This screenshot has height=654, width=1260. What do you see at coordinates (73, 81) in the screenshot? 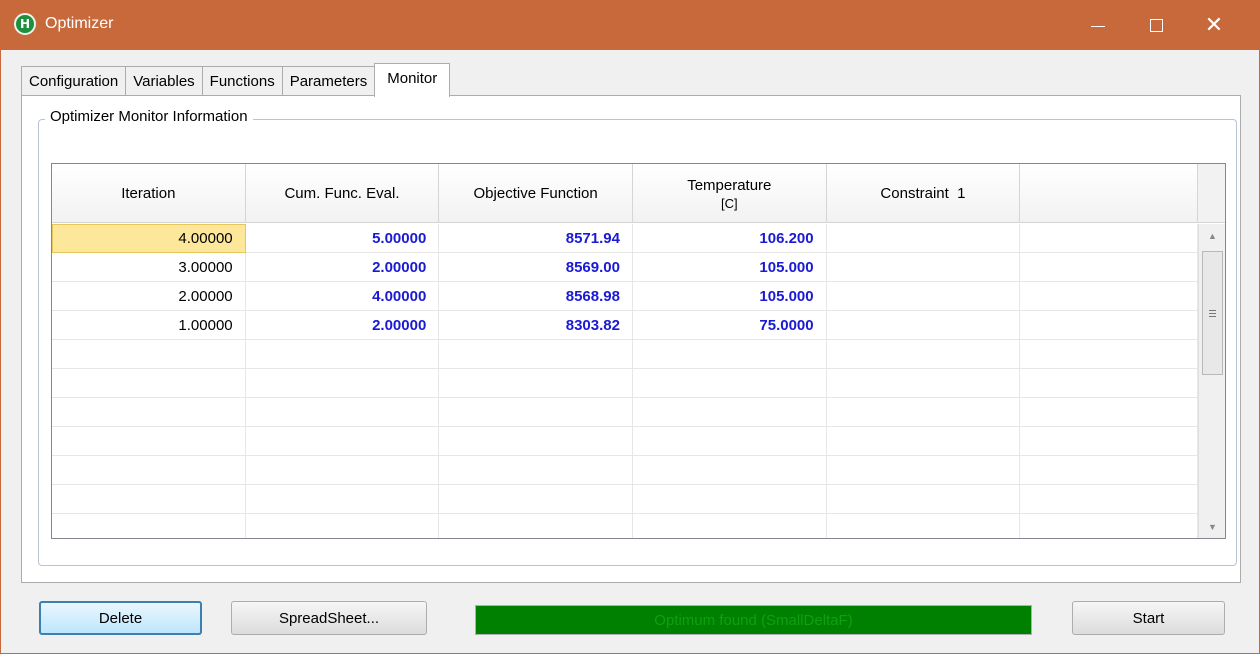
I see `tab-configuration: Configuration` at bounding box center [73, 81].